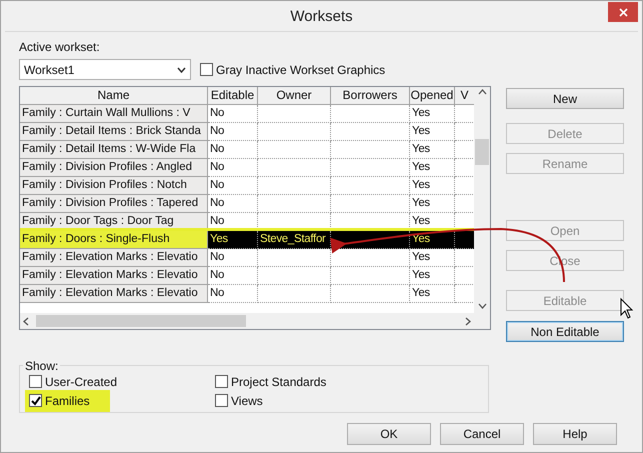  What do you see at coordinates (464, 96) in the screenshot?
I see `column-header: V` at bounding box center [464, 96].